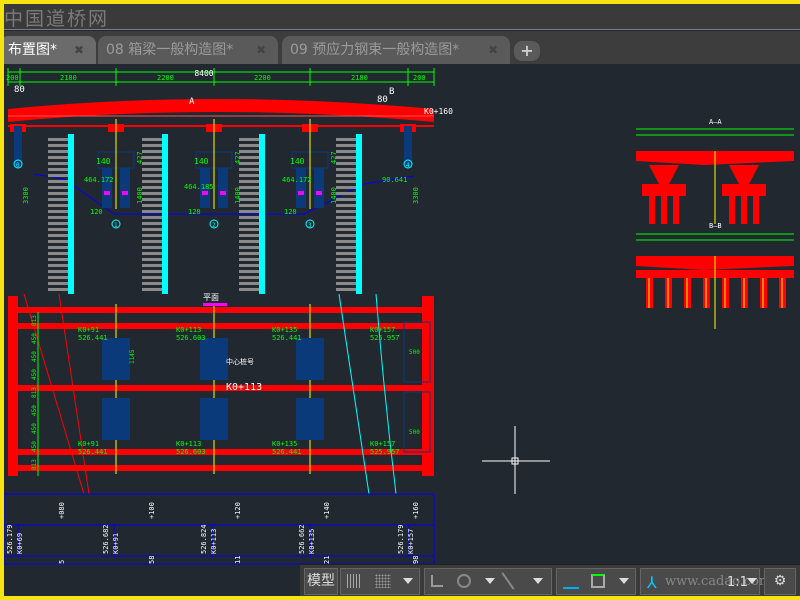 The image size is (800, 600). I want to click on tab-label: 布置图*, so click(32, 50).